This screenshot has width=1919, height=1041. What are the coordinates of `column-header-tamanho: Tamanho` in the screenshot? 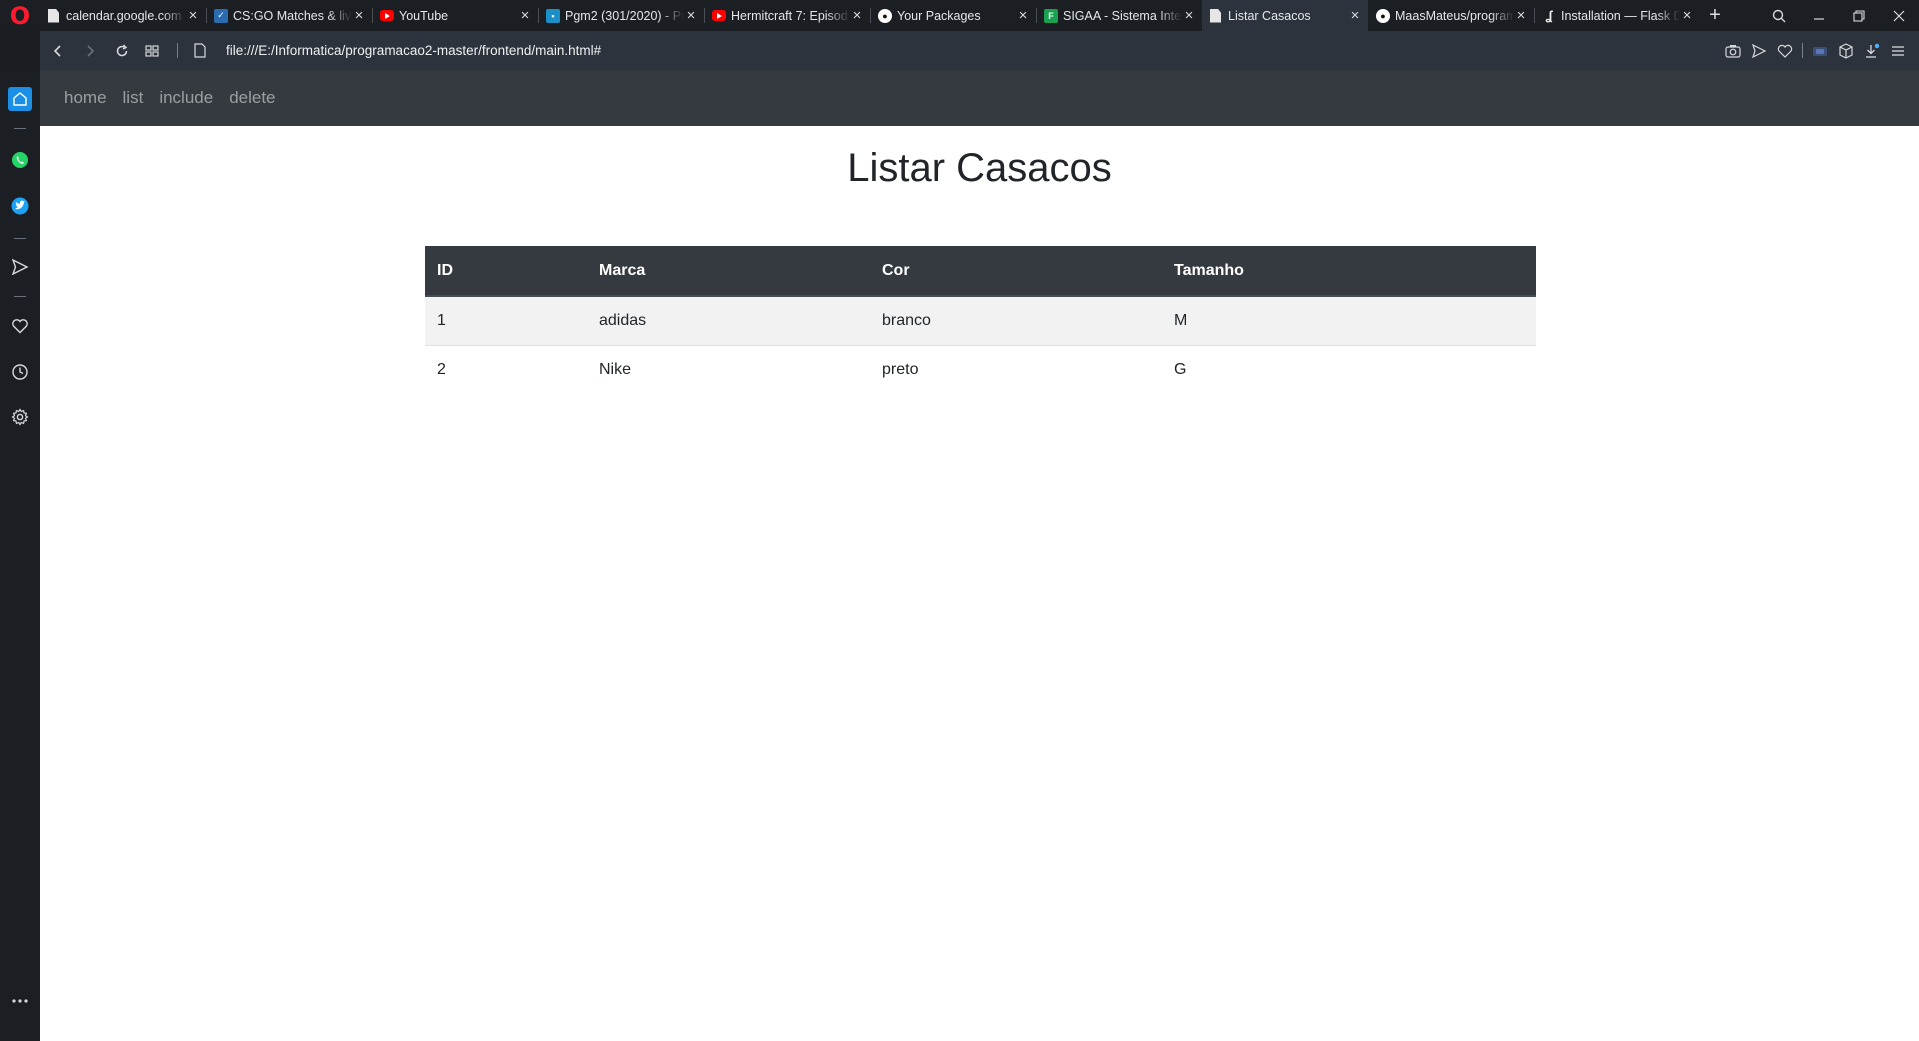 It's located at (1349, 271).